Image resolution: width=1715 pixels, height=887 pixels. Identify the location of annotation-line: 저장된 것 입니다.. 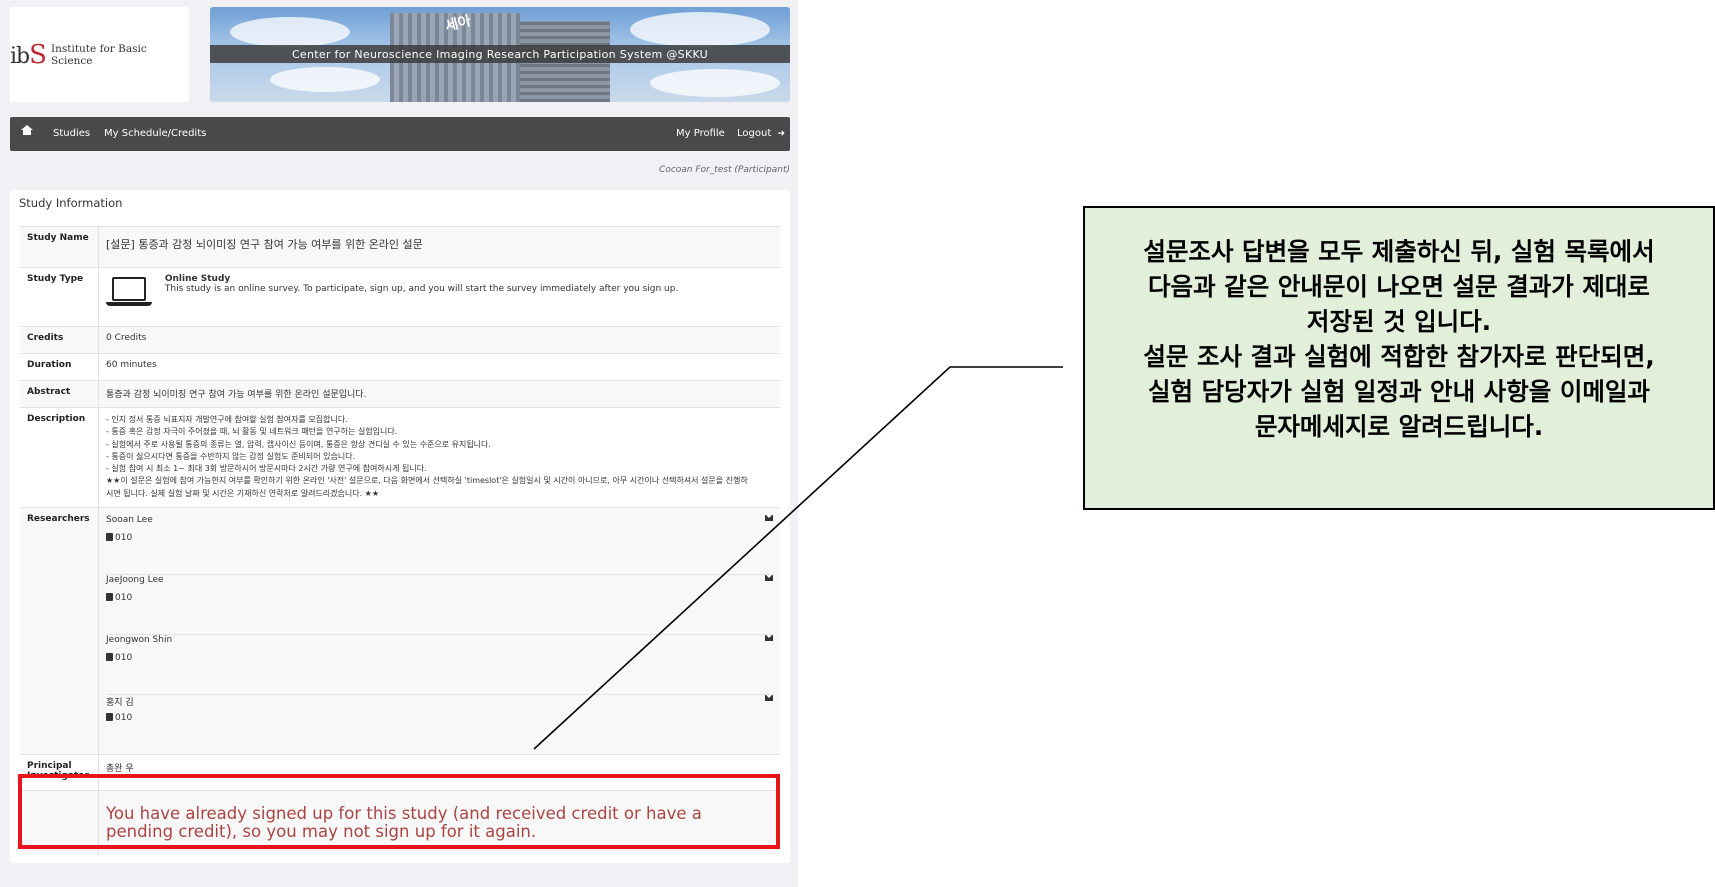
(1399, 321).